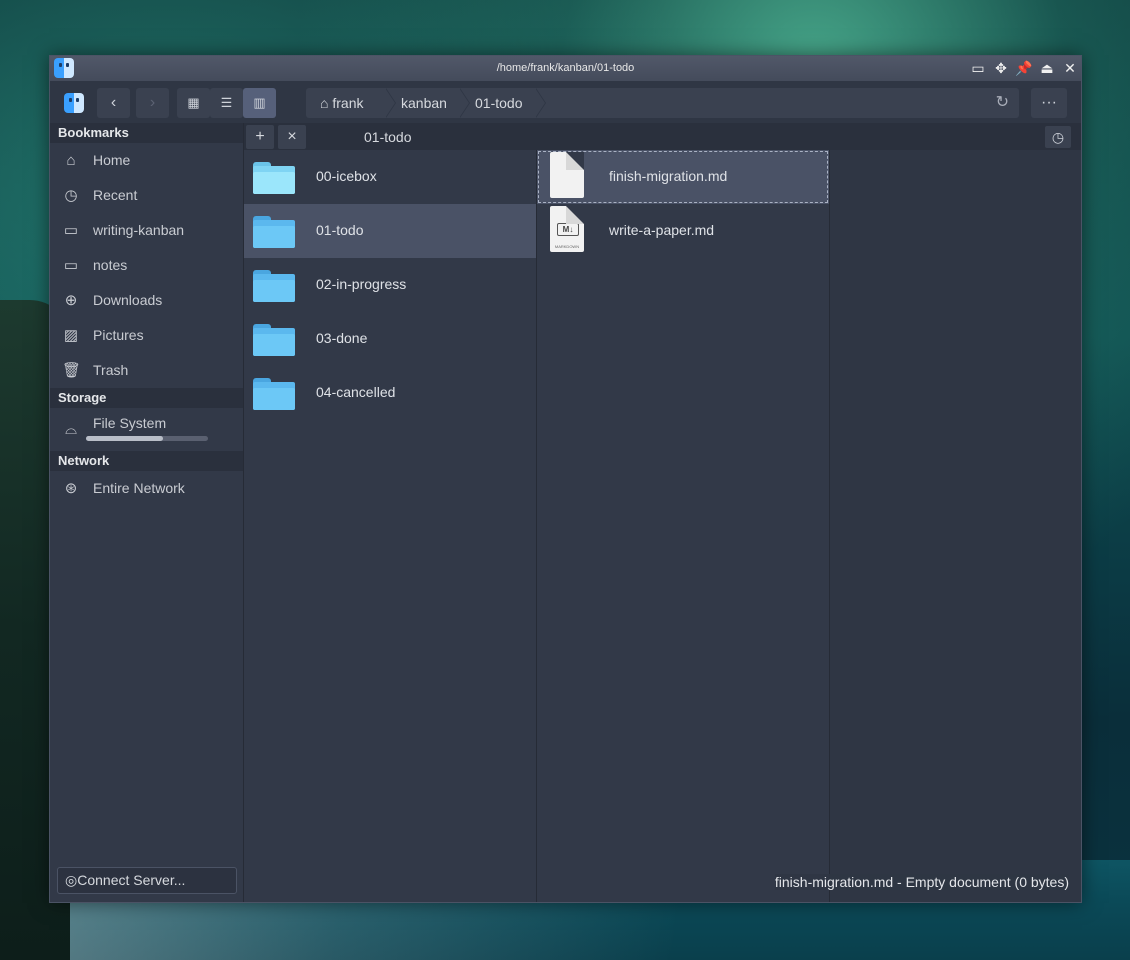  What do you see at coordinates (424, 103) in the screenshot?
I see `breadcrumb-item-kanban: kanban` at bounding box center [424, 103].